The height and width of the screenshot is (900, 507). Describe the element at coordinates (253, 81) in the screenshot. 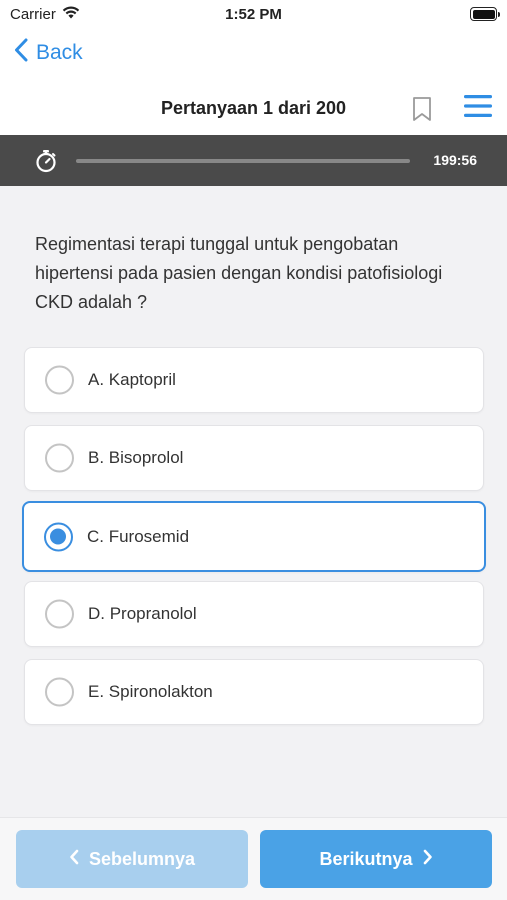

I see `navigation-bar: Back Pertanyaan 1 dari 200` at that location.